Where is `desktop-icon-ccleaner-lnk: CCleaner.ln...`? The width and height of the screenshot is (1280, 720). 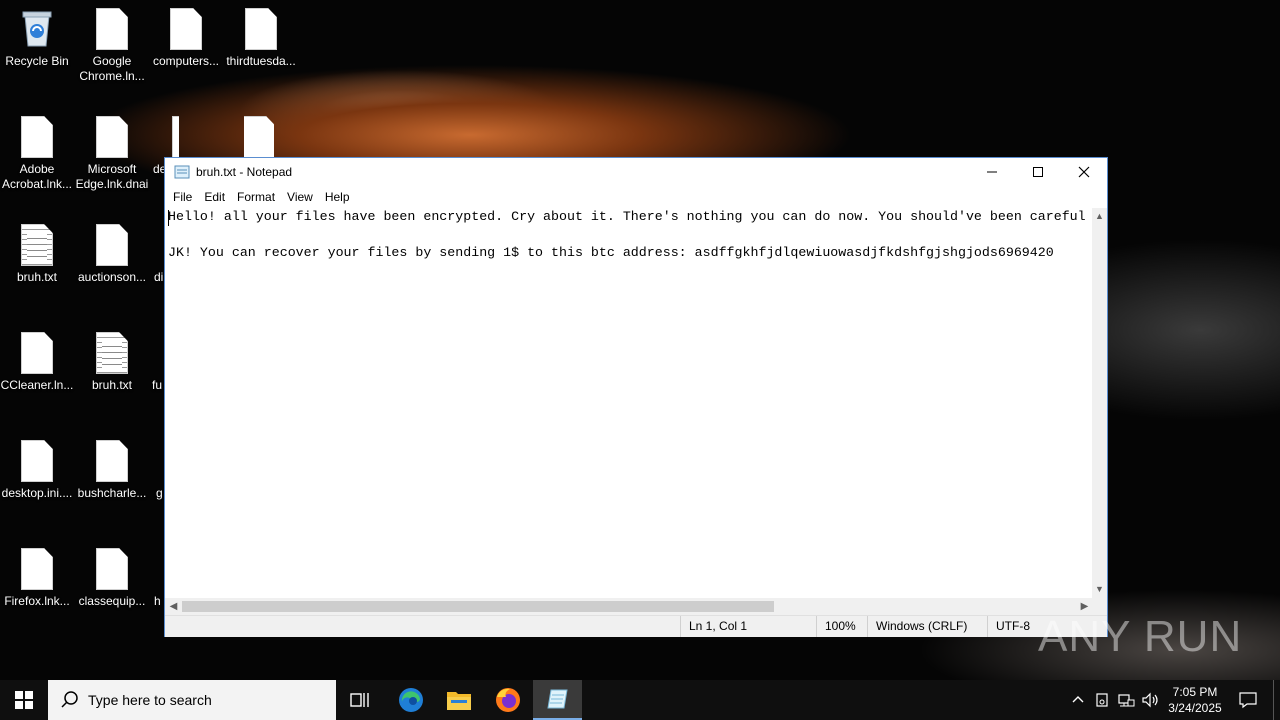 desktop-icon-ccleaner-lnk: CCleaner.ln... is located at coordinates (37, 362).